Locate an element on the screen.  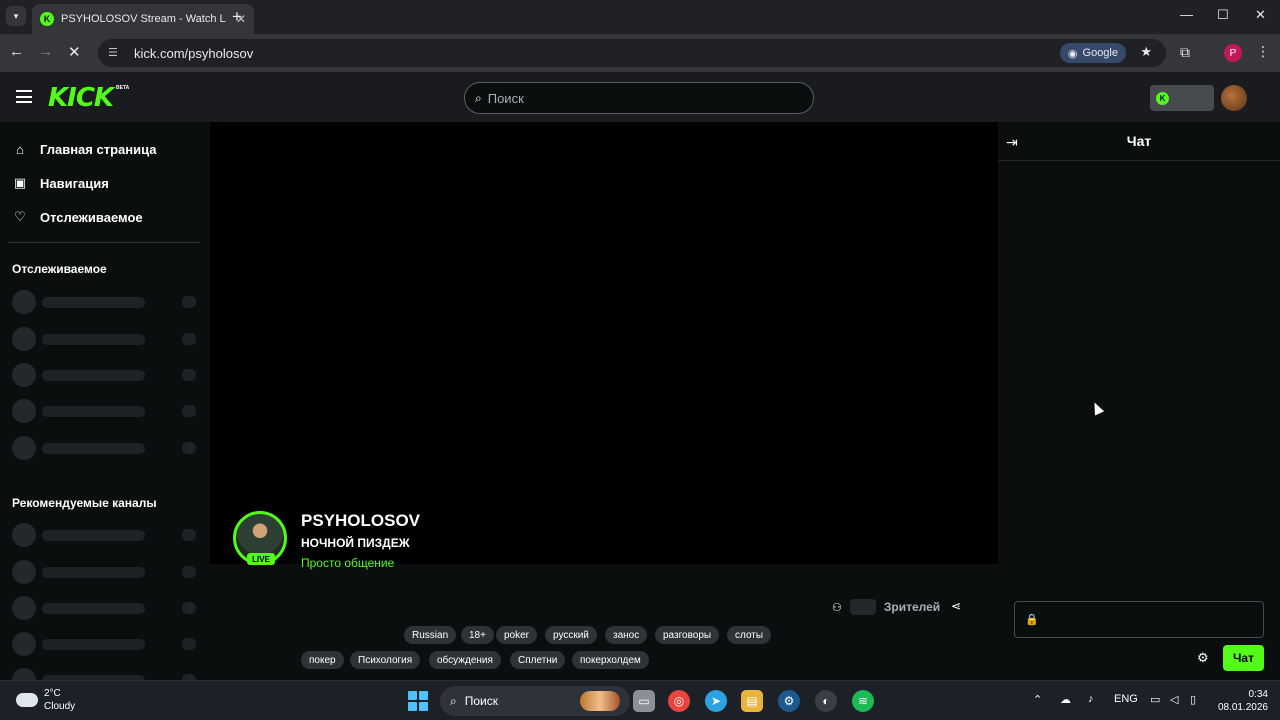
tab-search-button: ▾ is located at coordinates (16, 16).